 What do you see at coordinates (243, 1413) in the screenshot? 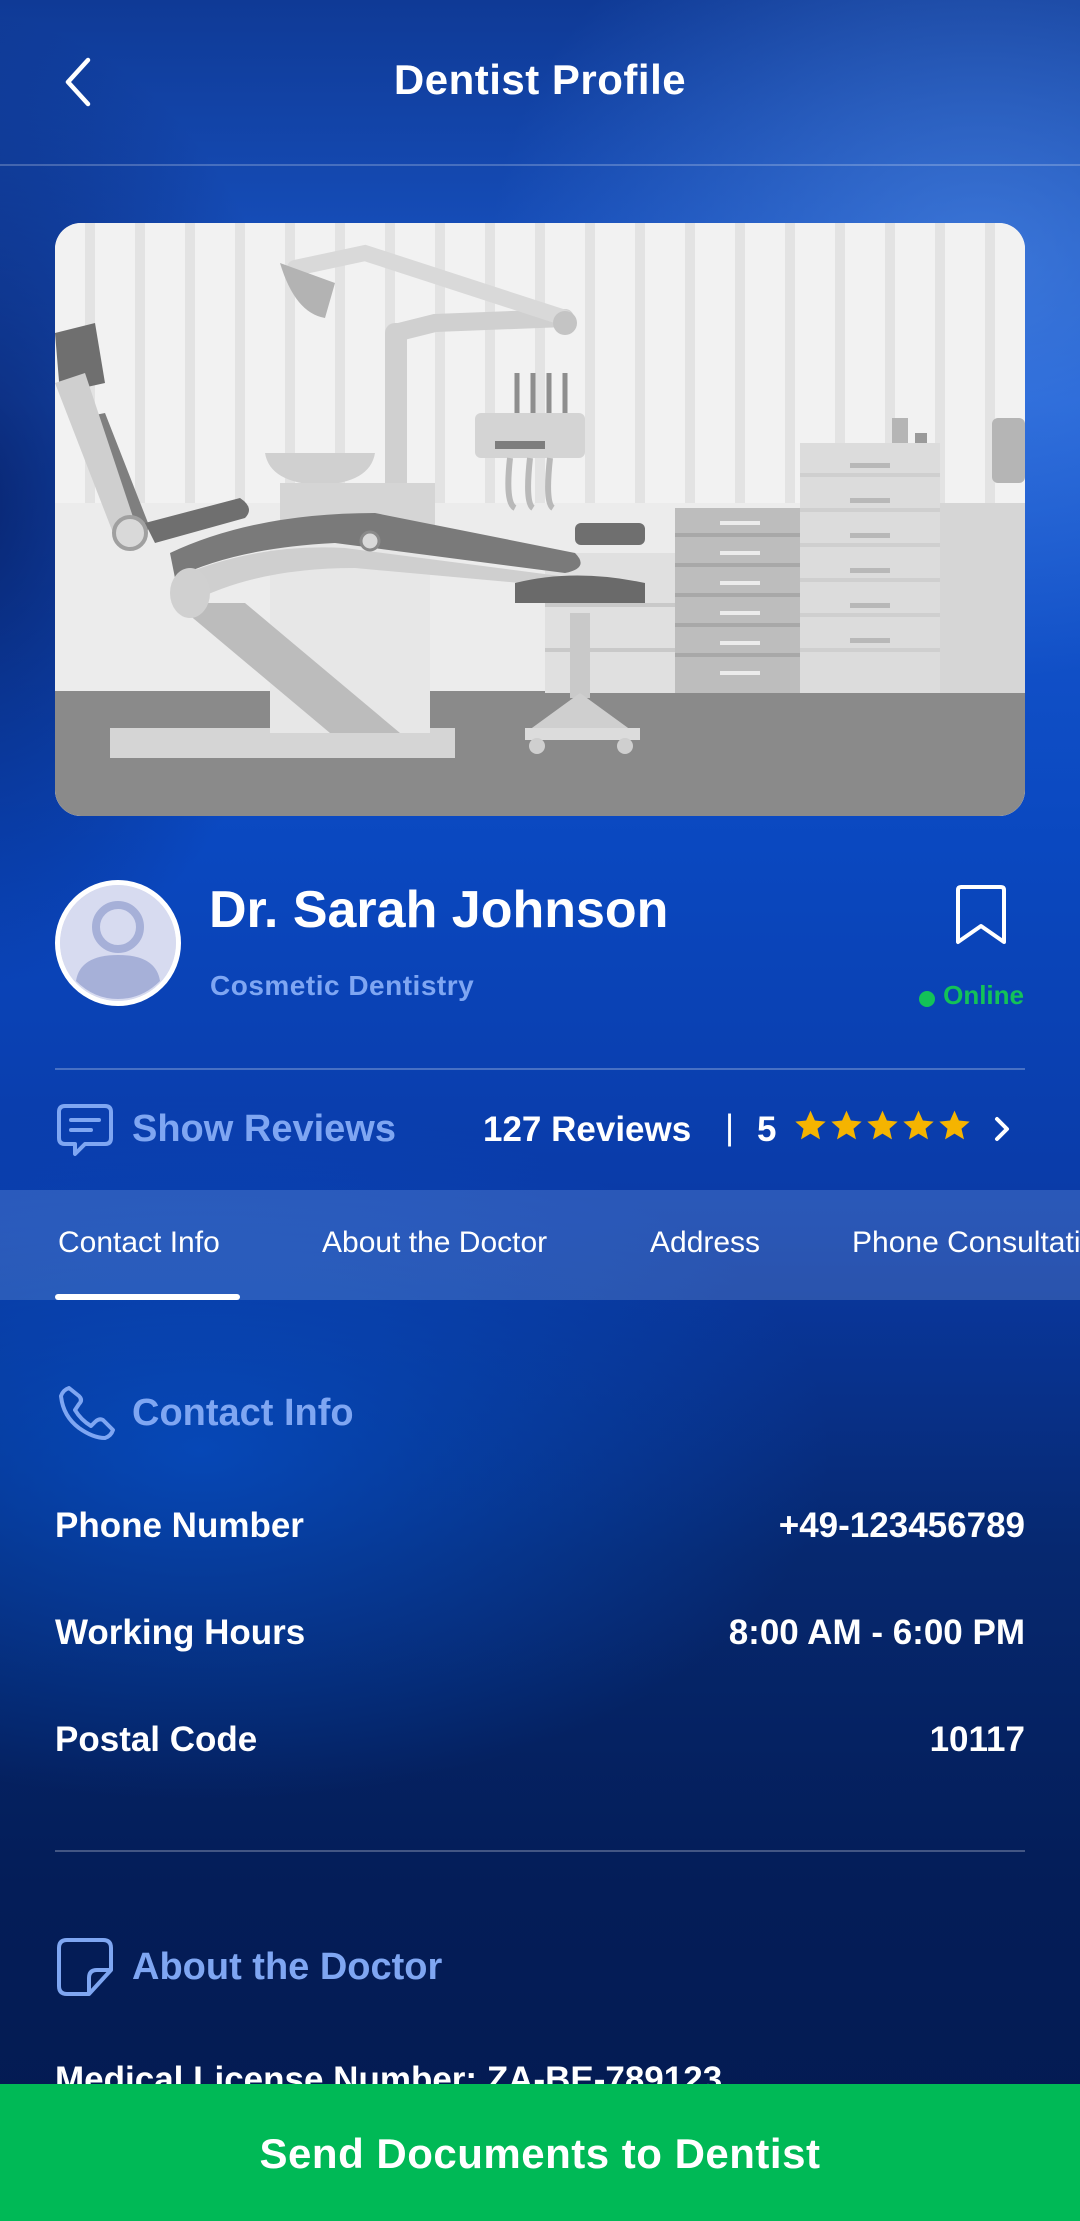
I see `contact-info-title: Contact Info` at bounding box center [243, 1413].